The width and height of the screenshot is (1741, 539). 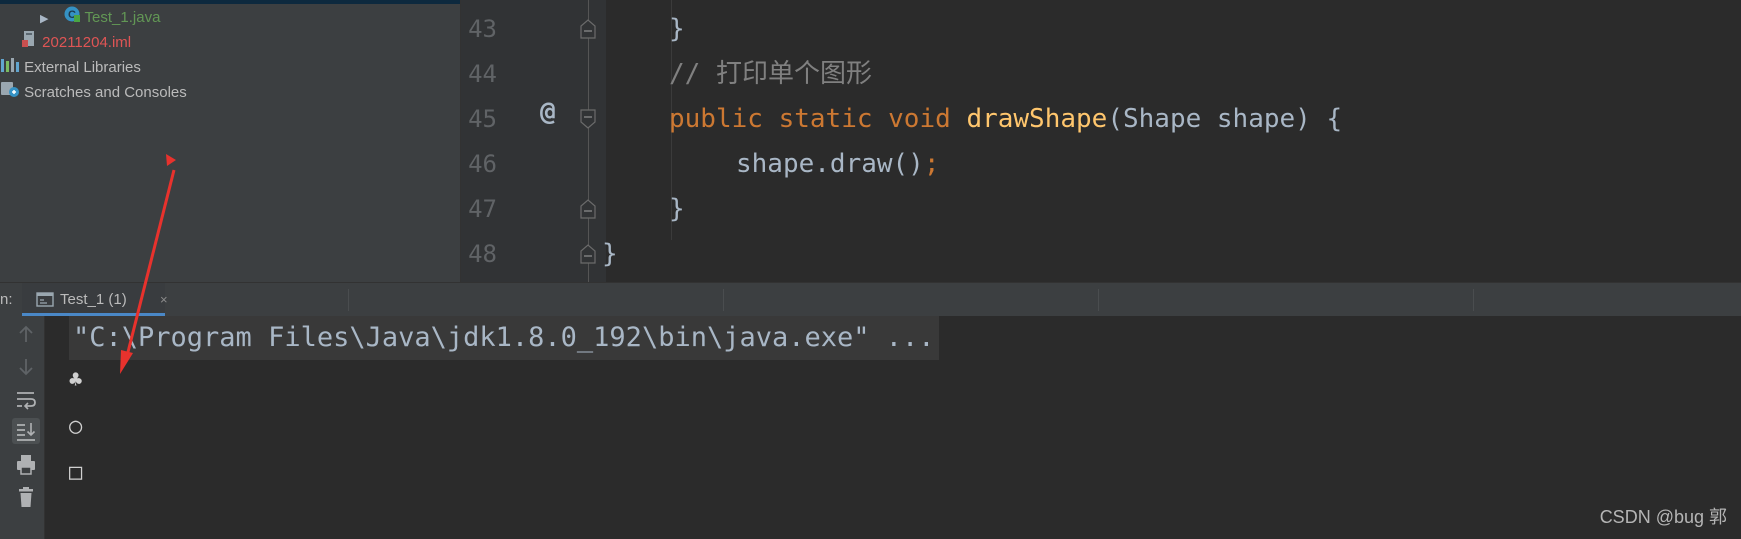 What do you see at coordinates (122, 17) in the screenshot?
I see `tree-item-label: Test_1.java` at bounding box center [122, 17].